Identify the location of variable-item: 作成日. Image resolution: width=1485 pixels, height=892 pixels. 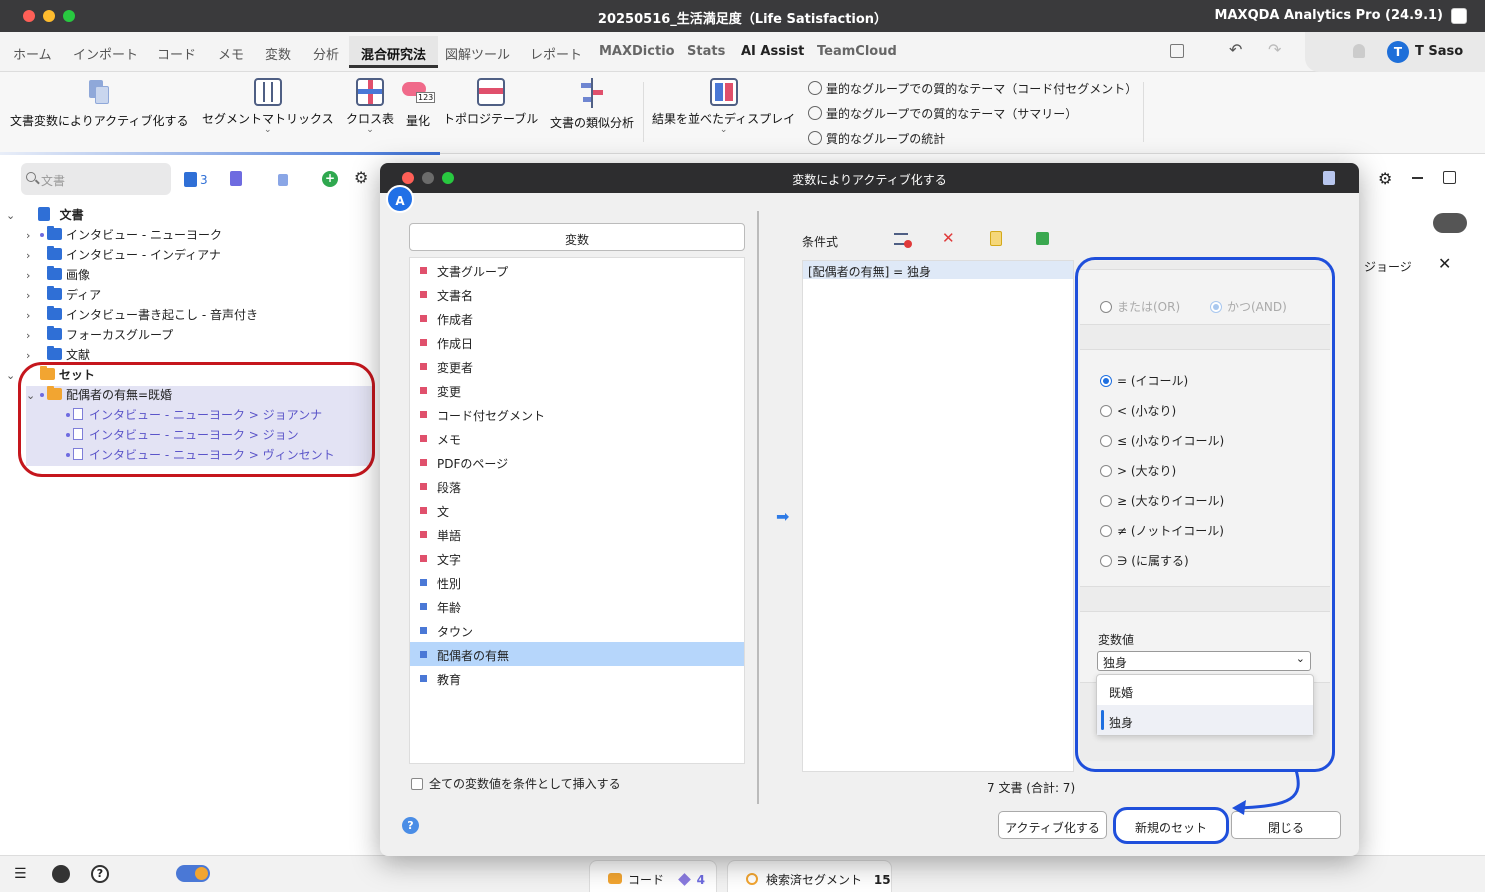
(577, 342).